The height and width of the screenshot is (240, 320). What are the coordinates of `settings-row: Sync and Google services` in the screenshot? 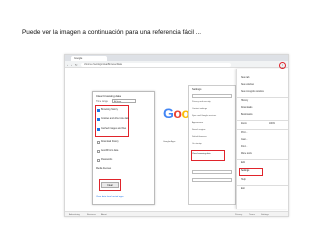 It's located at (204, 116).